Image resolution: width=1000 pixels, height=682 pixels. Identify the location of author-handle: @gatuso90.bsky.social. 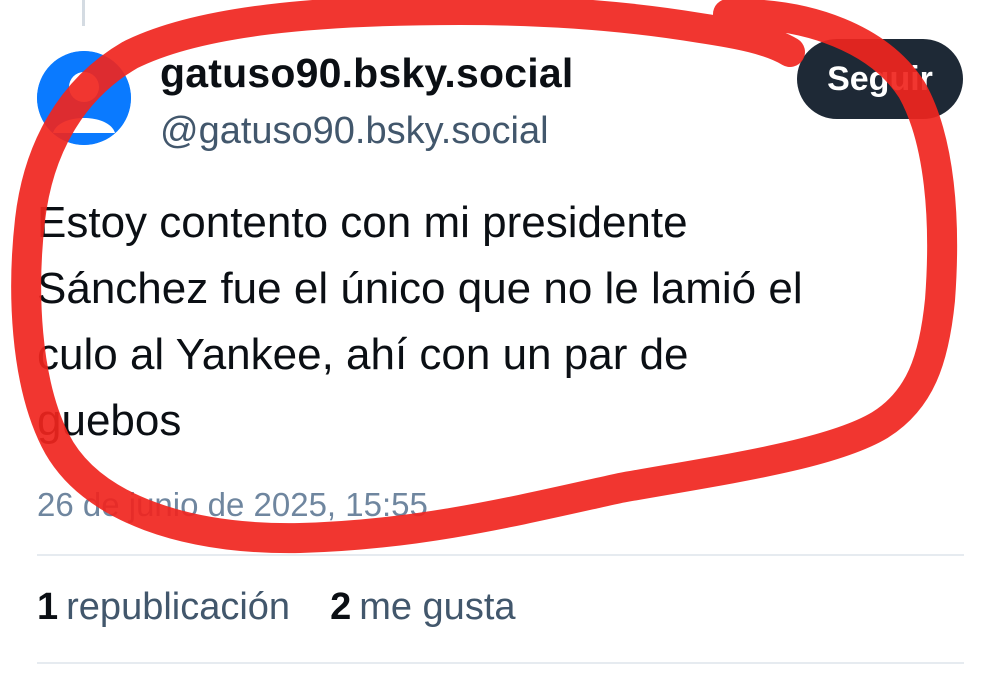
(354, 131).